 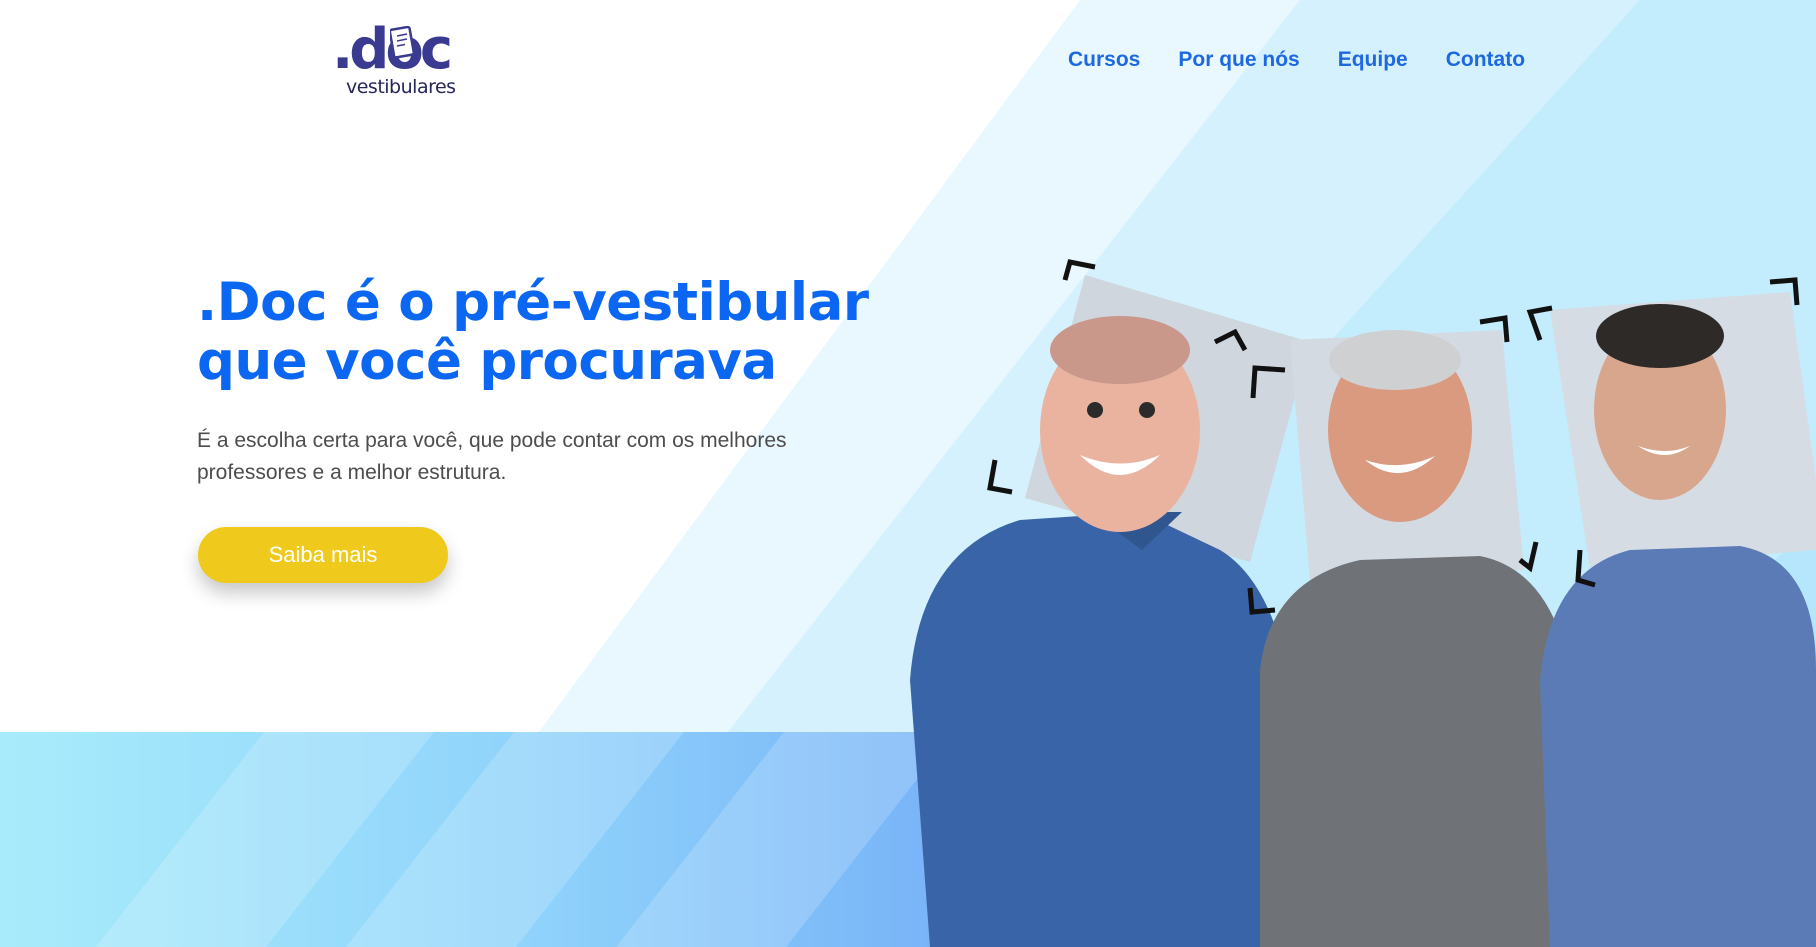 What do you see at coordinates (487, 361) in the screenshot?
I see `hero-title-line2: que você procurava` at bounding box center [487, 361].